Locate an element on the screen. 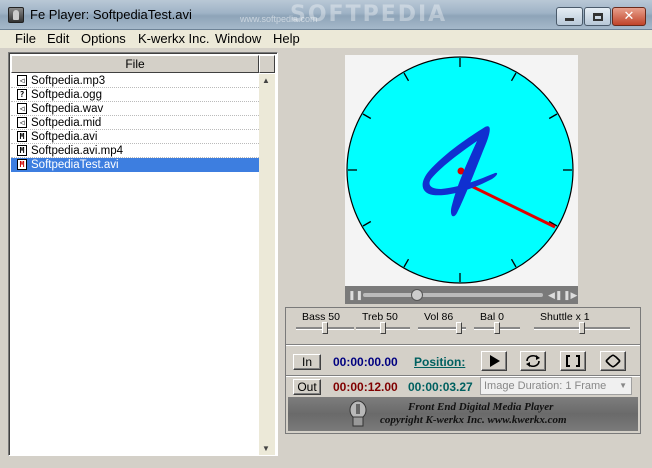 The height and width of the screenshot is (468, 652). file-name: Softpedia.avi.mp4 is located at coordinates (77, 150).